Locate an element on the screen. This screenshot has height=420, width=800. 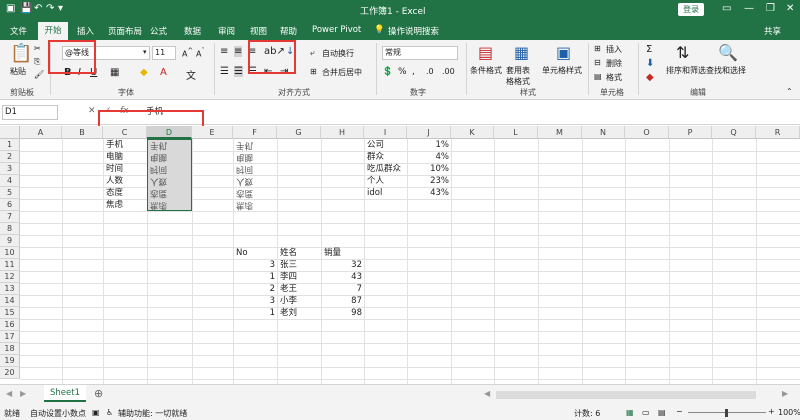
cell-i1: 公司 is located at coordinates (375, 145).